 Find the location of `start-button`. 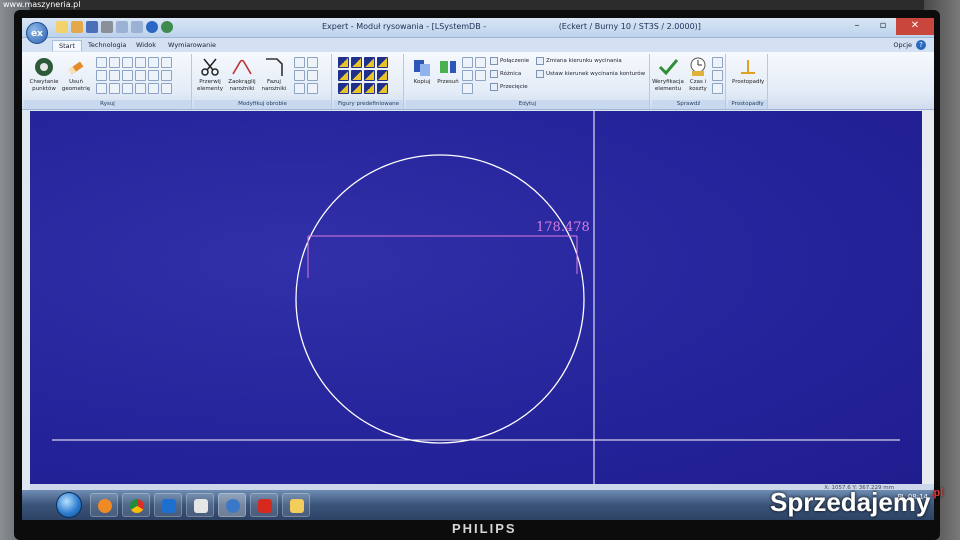

start-button is located at coordinates (69, 505).